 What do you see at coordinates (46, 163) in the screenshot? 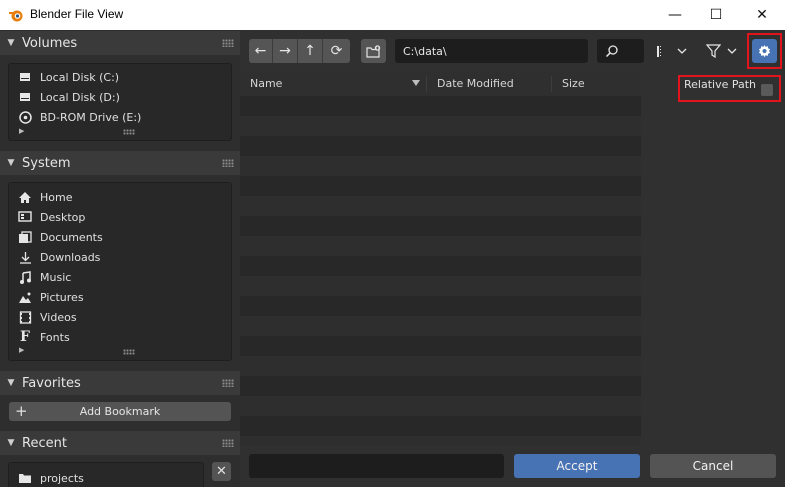
I see `system-header-label: System` at bounding box center [46, 163].